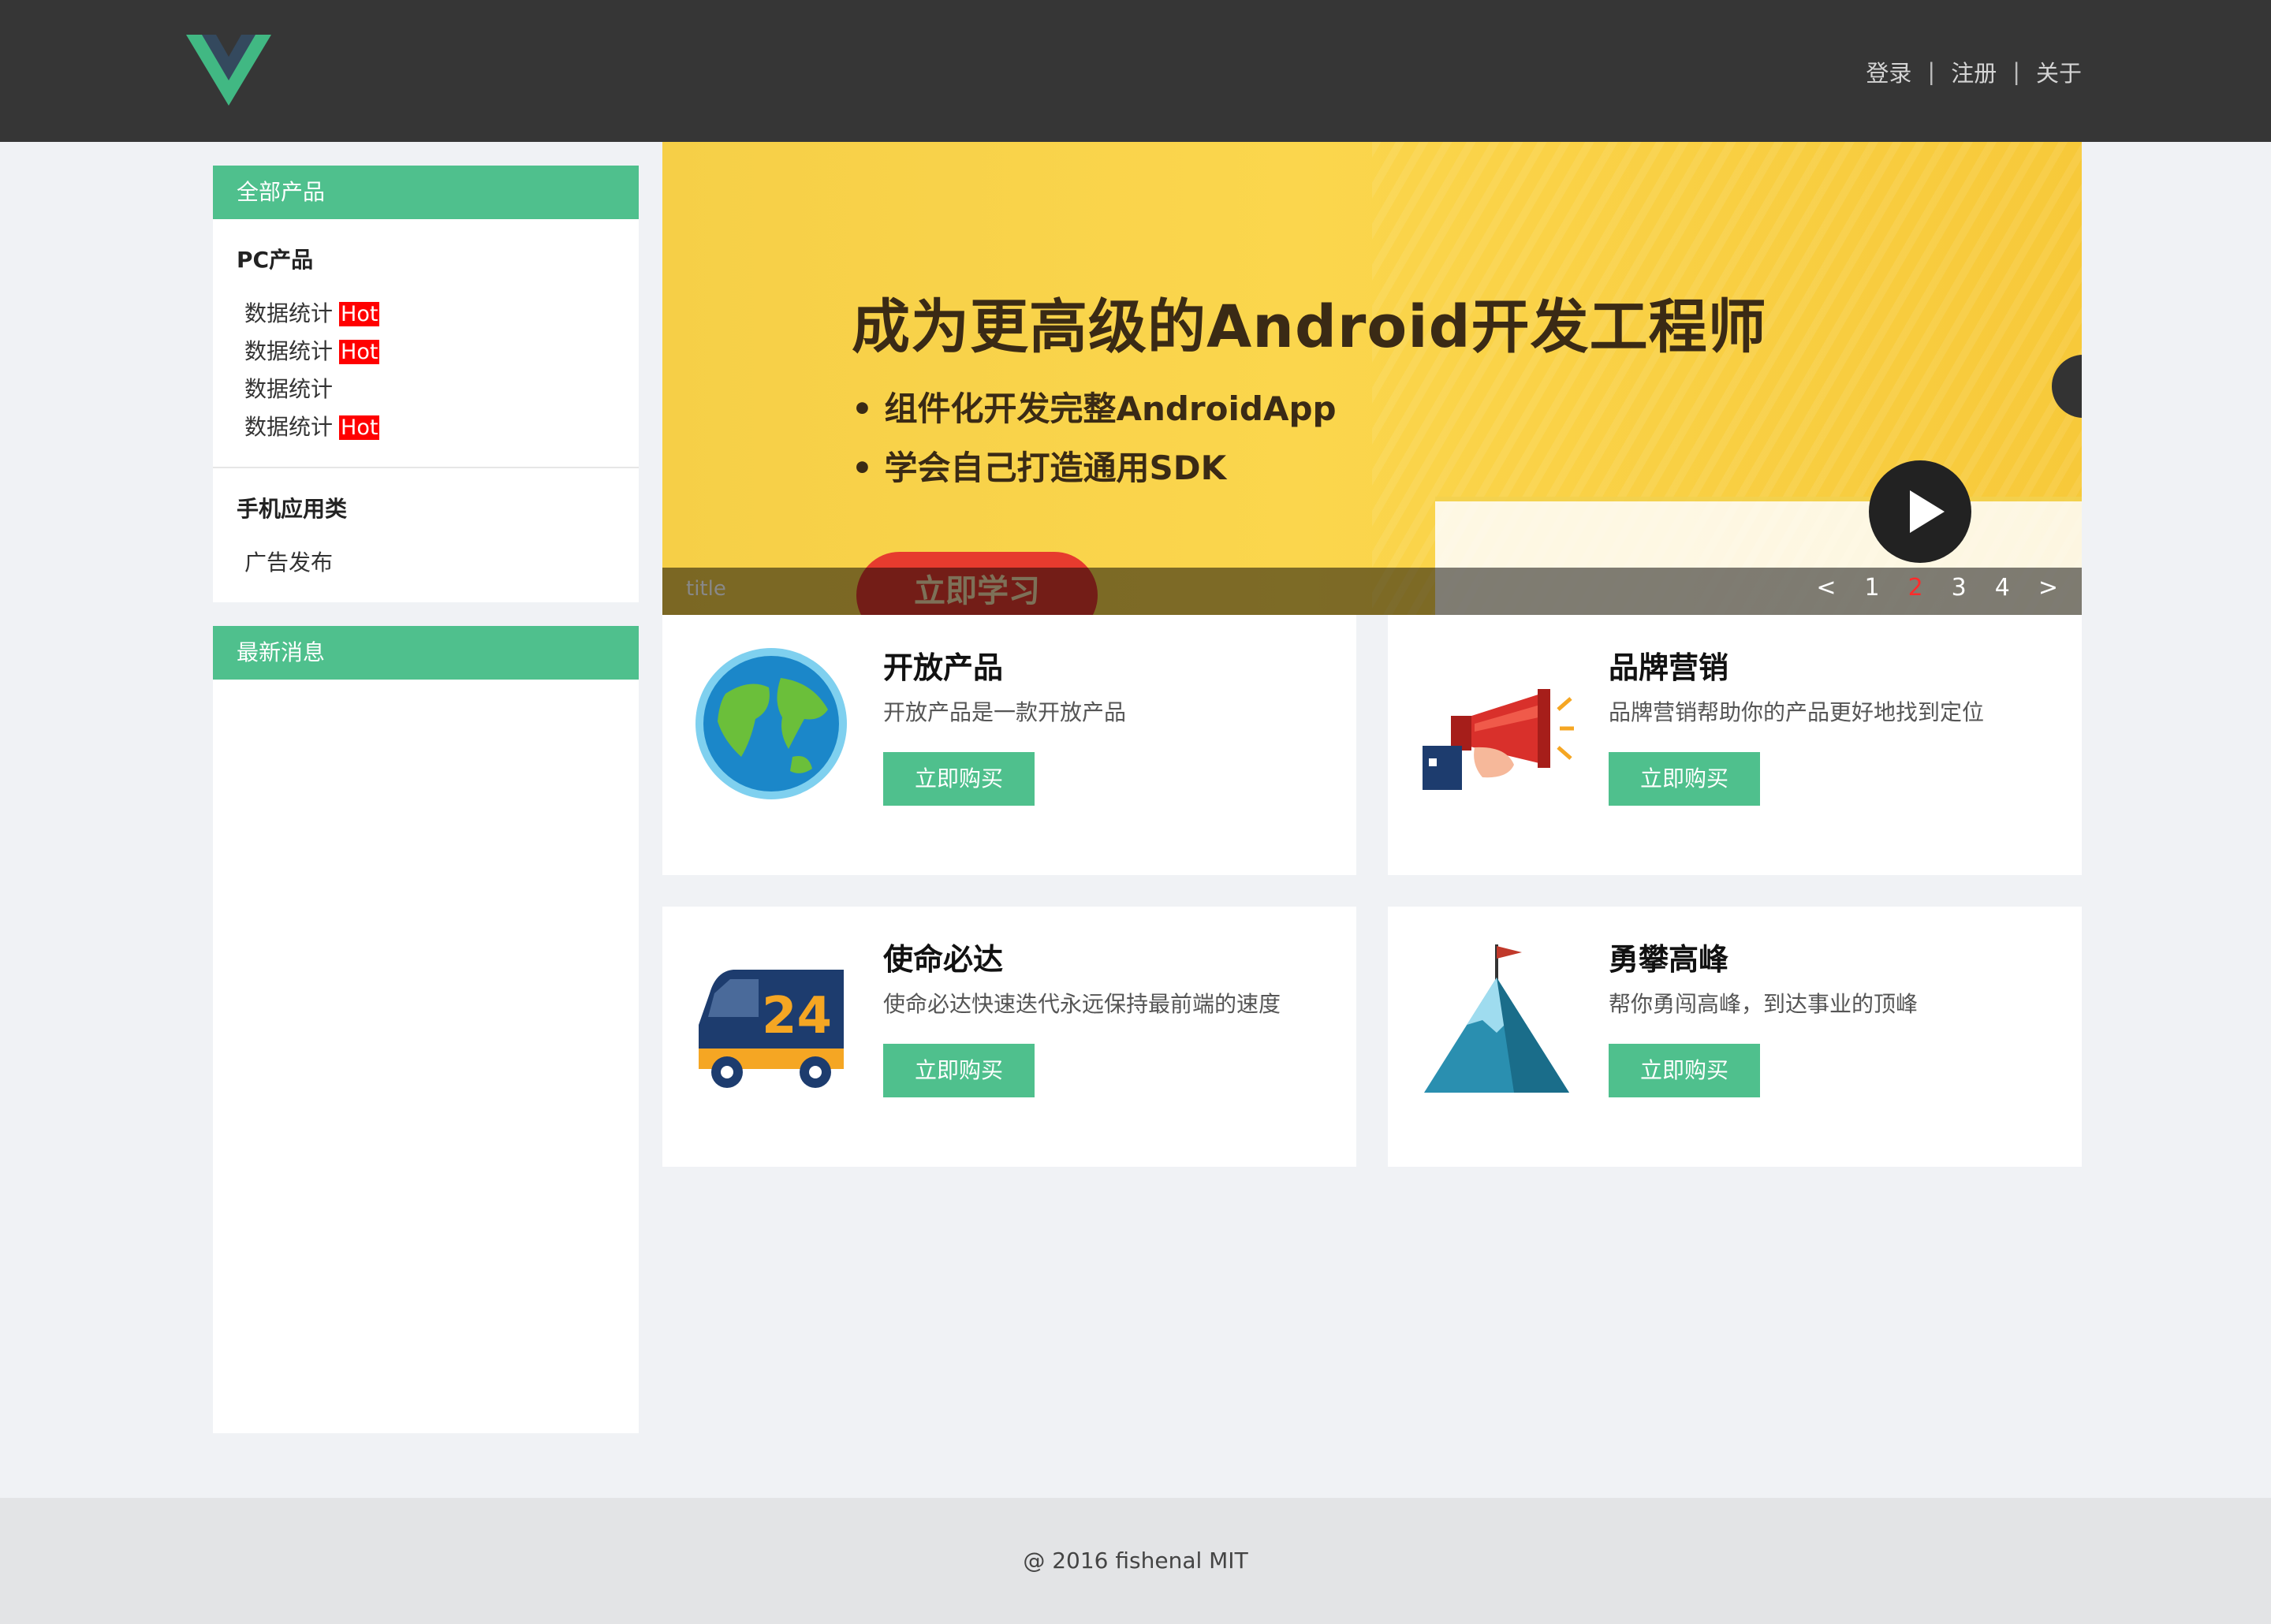 The height and width of the screenshot is (1624, 2271). What do you see at coordinates (426, 563) in the screenshot?
I see `product-item: 广告发布` at bounding box center [426, 563].